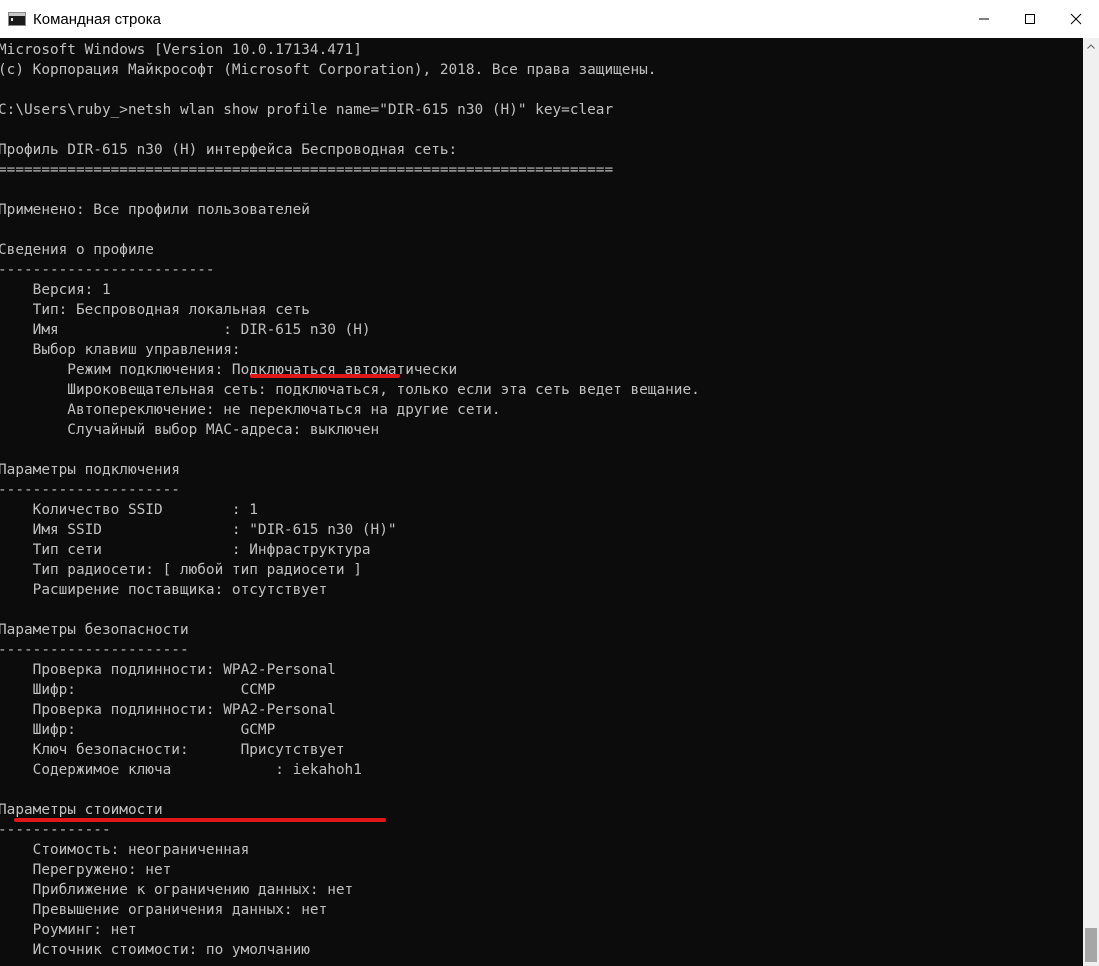  Describe the element at coordinates (77, 250) in the screenshot. I see `console-line: Сведения о профиле` at that location.